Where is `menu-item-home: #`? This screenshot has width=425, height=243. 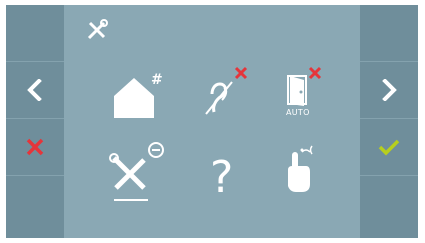 menu-item-home: # is located at coordinates (144, 95).